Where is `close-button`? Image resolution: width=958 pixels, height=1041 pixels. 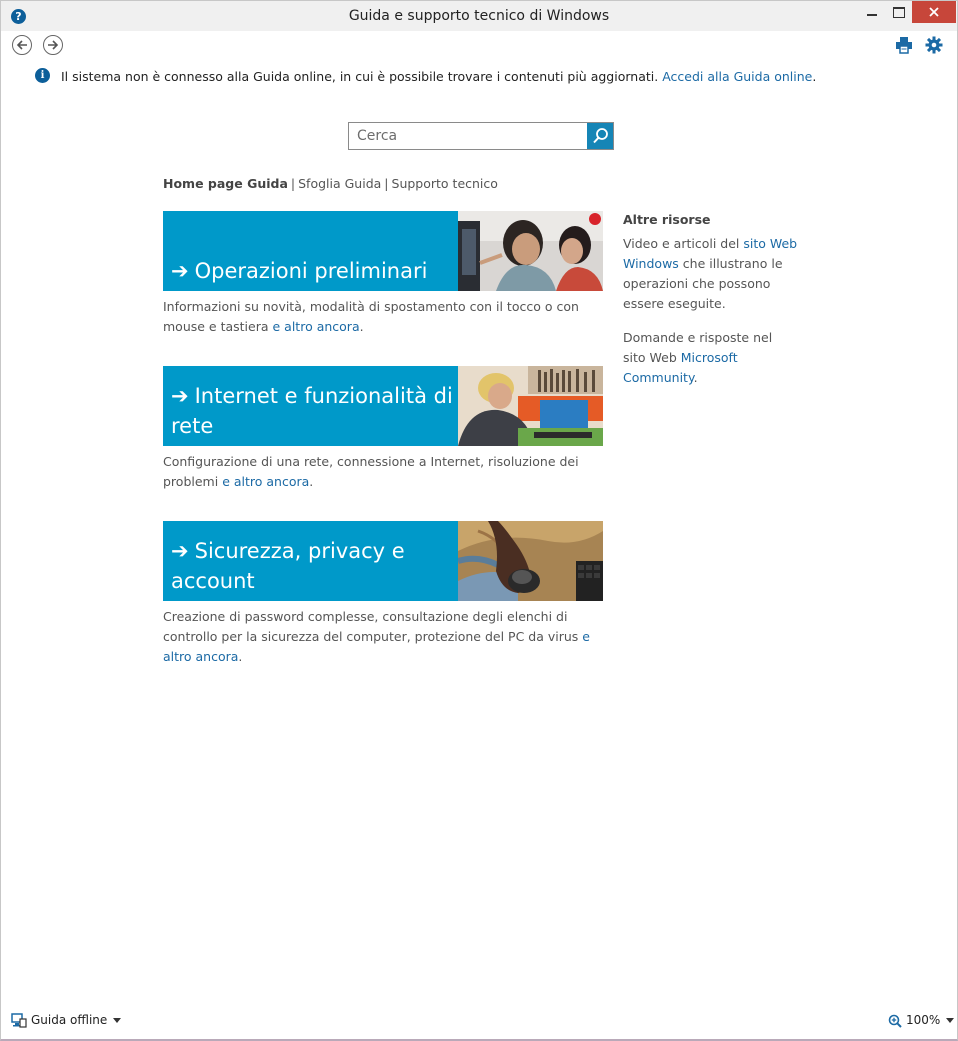
close-button is located at coordinates (934, 12).